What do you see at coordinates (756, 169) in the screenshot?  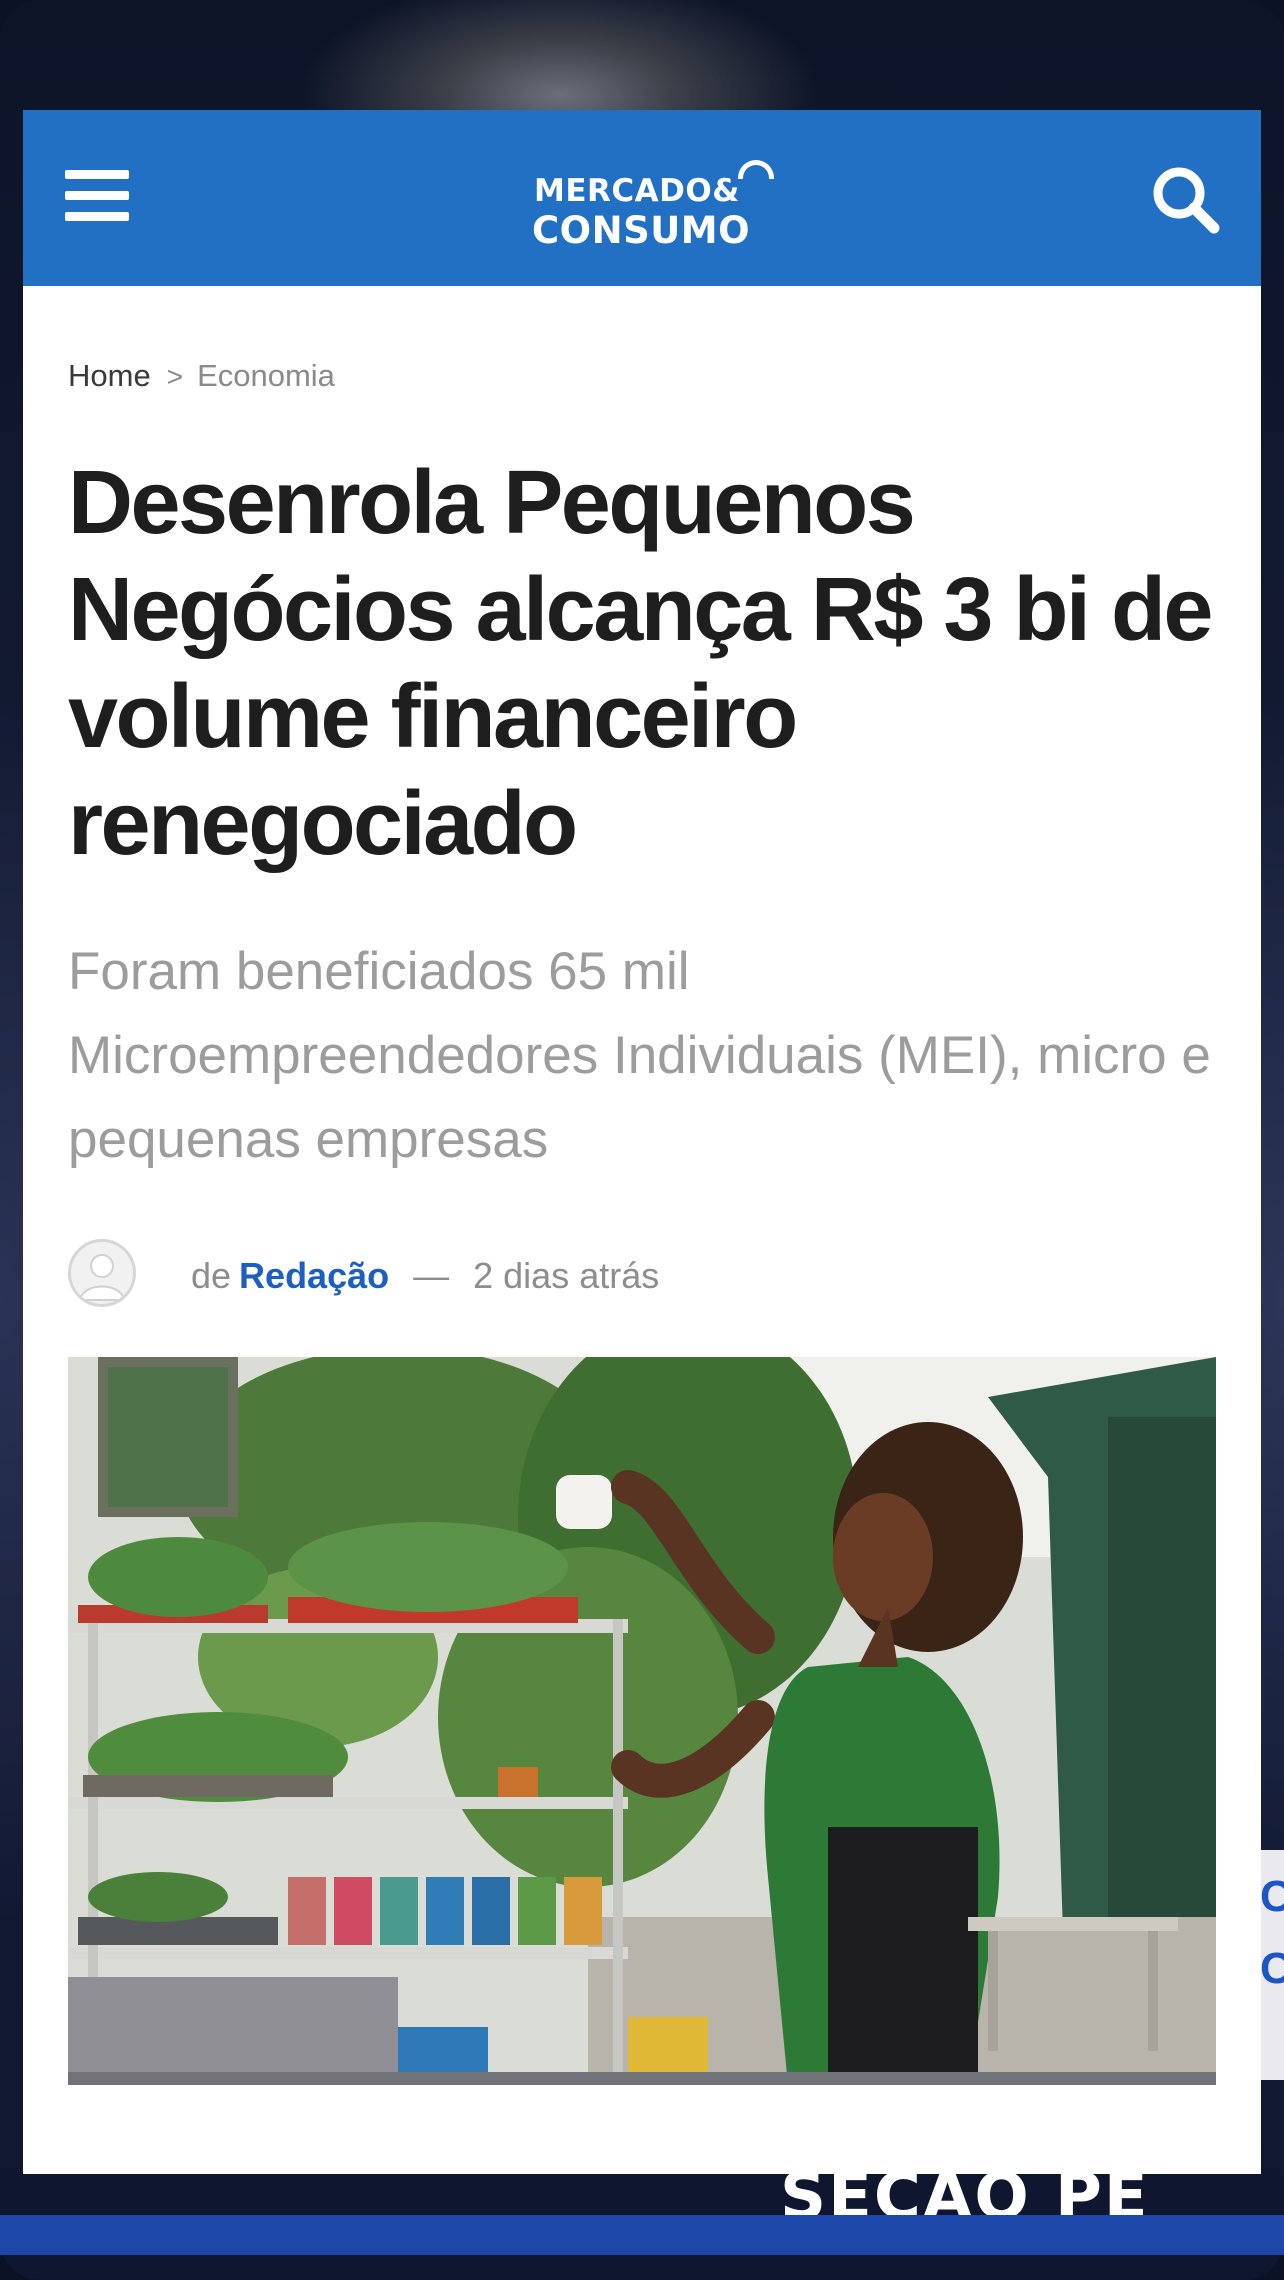 I see `logo-arc` at bounding box center [756, 169].